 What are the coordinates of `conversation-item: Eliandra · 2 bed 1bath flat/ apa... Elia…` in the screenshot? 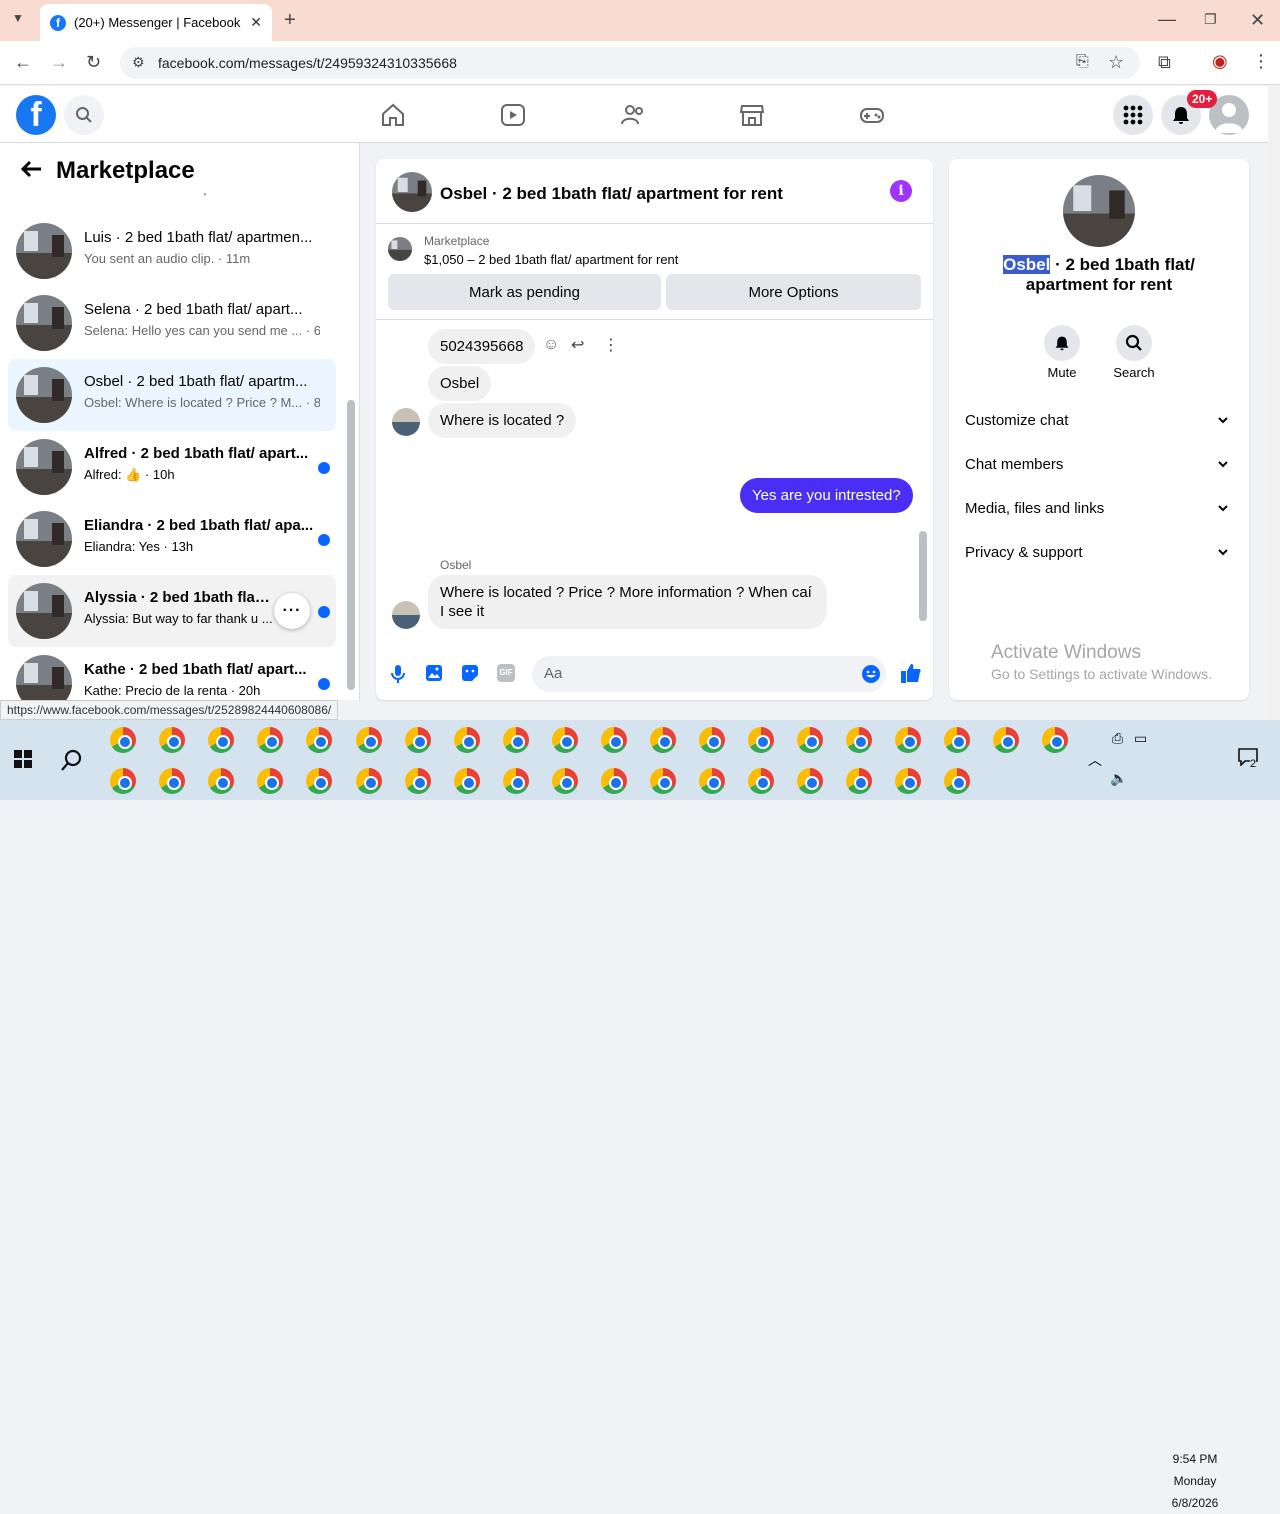 It's located at (172, 539).